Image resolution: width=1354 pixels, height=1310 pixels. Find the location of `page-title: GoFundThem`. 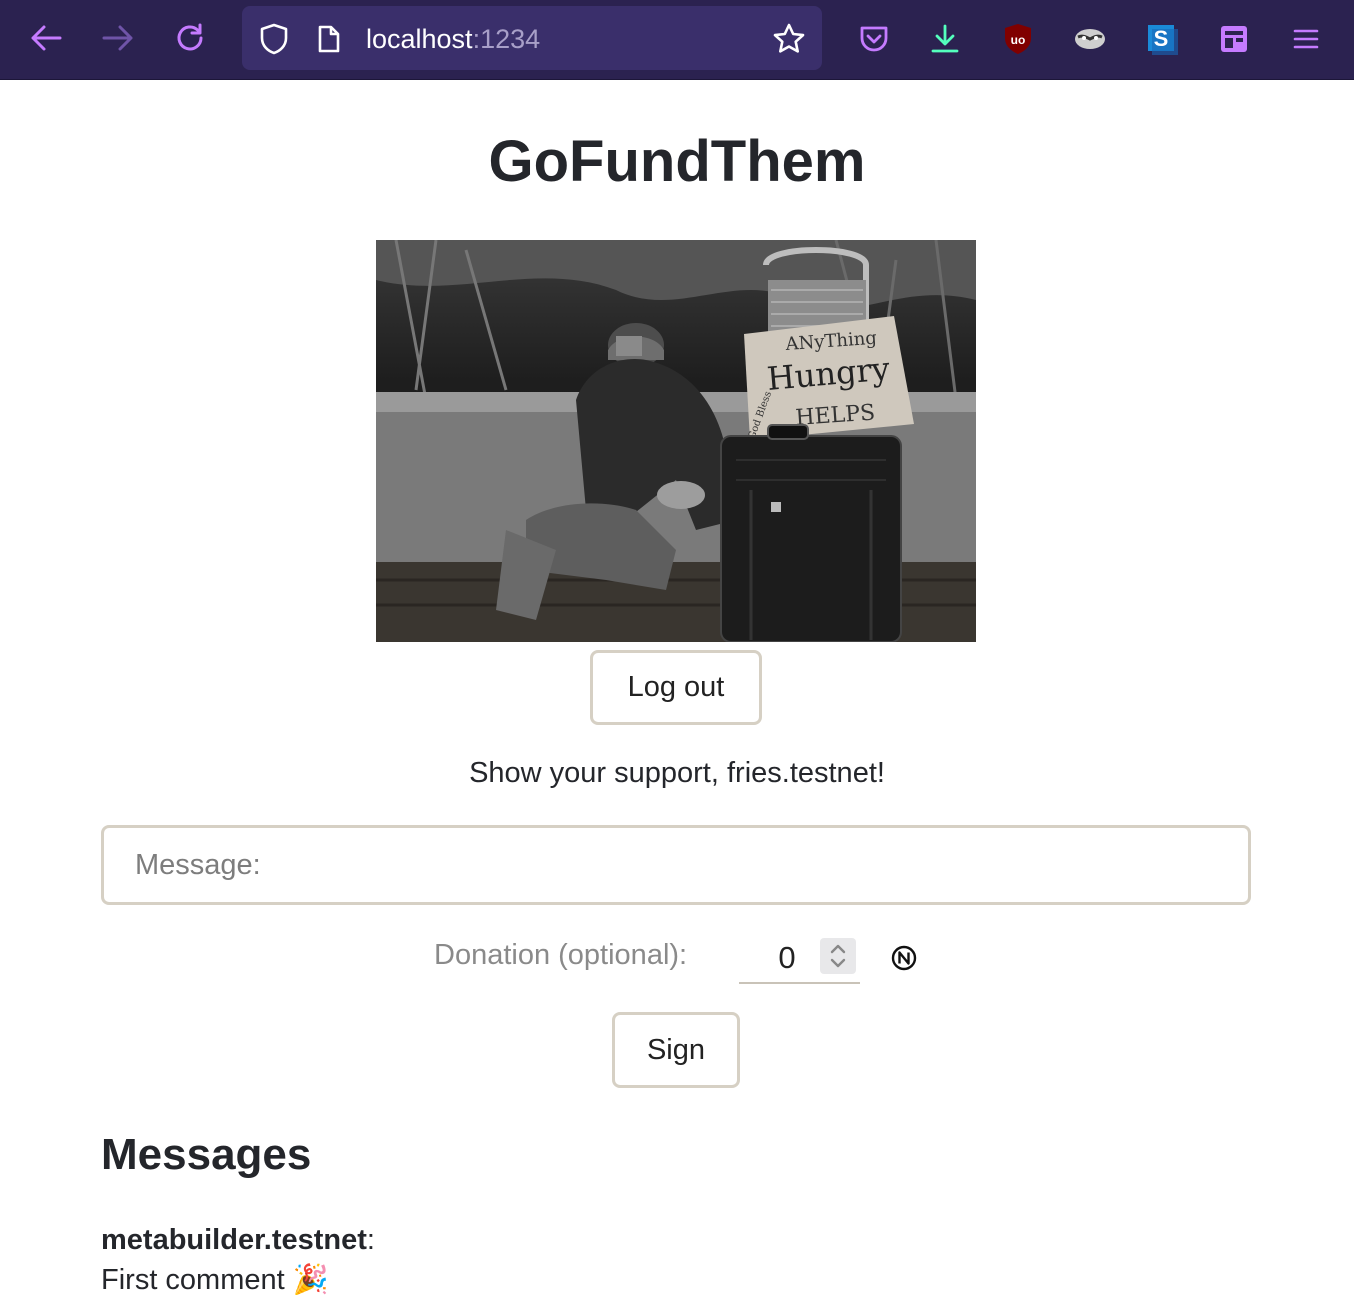

page-title: GoFundThem is located at coordinates (677, 161).